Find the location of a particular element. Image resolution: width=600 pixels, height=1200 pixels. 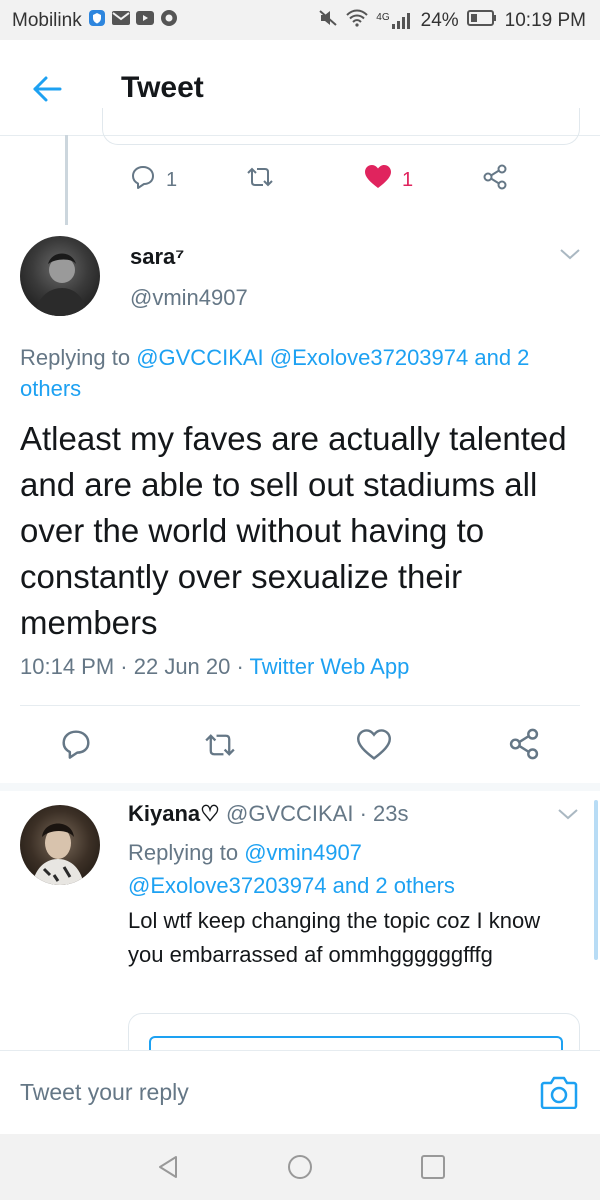

system-nav-bar is located at coordinates (300, 1167).